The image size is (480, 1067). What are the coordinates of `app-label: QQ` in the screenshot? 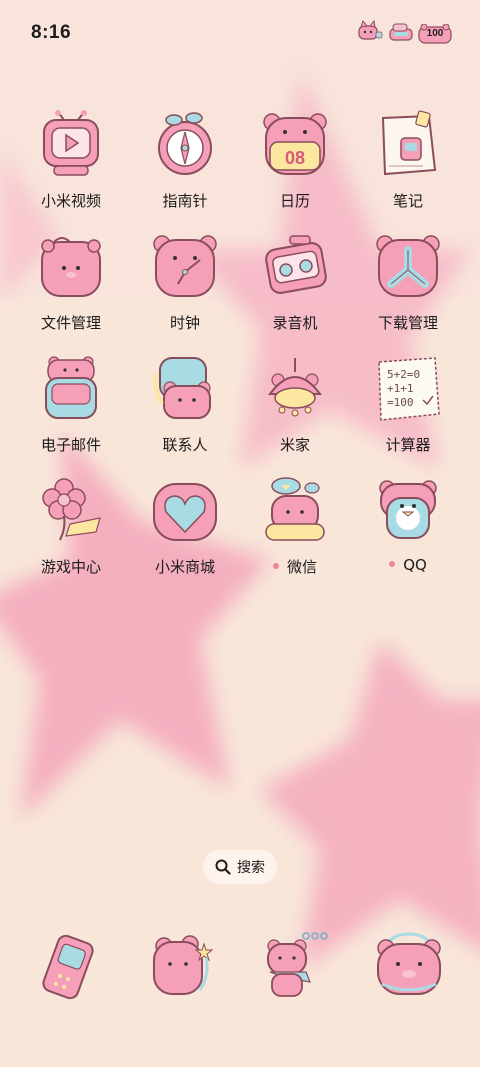 It's located at (408, 565).